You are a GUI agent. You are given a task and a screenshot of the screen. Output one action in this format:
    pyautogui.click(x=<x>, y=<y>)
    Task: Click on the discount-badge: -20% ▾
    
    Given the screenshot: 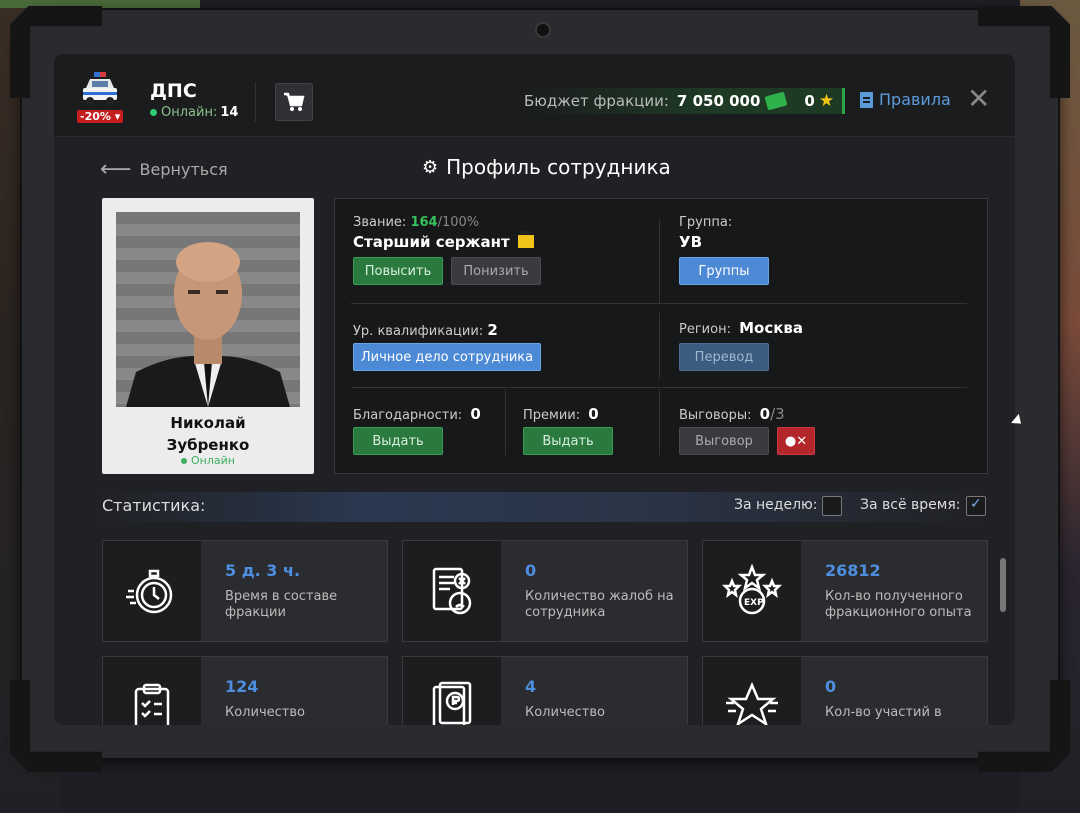 What is the action you would take?
    pyautogui.click(x=100, y=116)
    